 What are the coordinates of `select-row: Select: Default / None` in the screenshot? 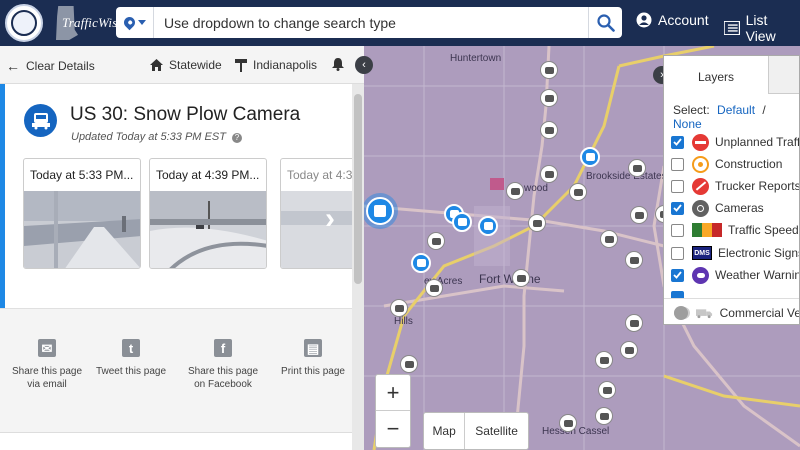 It's located at (736, 117).